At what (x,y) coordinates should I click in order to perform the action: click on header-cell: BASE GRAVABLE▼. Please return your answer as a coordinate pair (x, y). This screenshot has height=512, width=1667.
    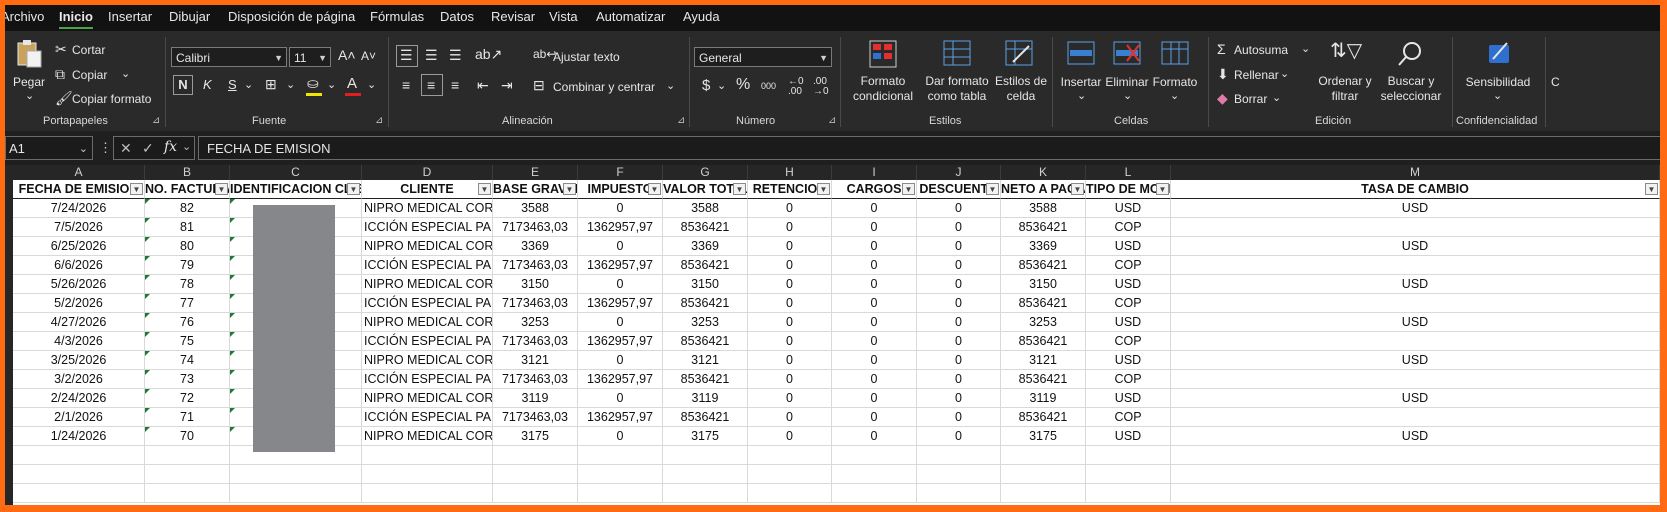
    Looking at the image, I should click on (535, 189).